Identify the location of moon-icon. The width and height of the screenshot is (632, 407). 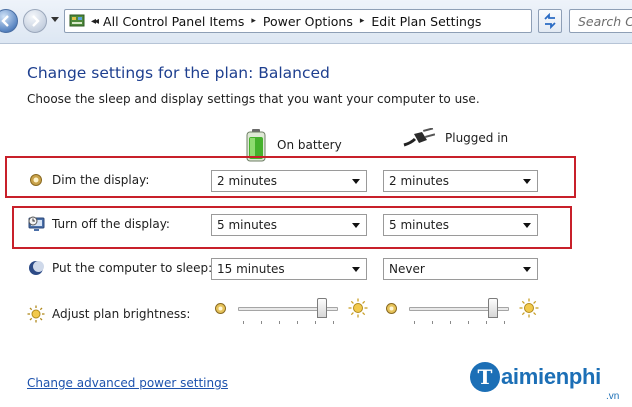
(36, 268).